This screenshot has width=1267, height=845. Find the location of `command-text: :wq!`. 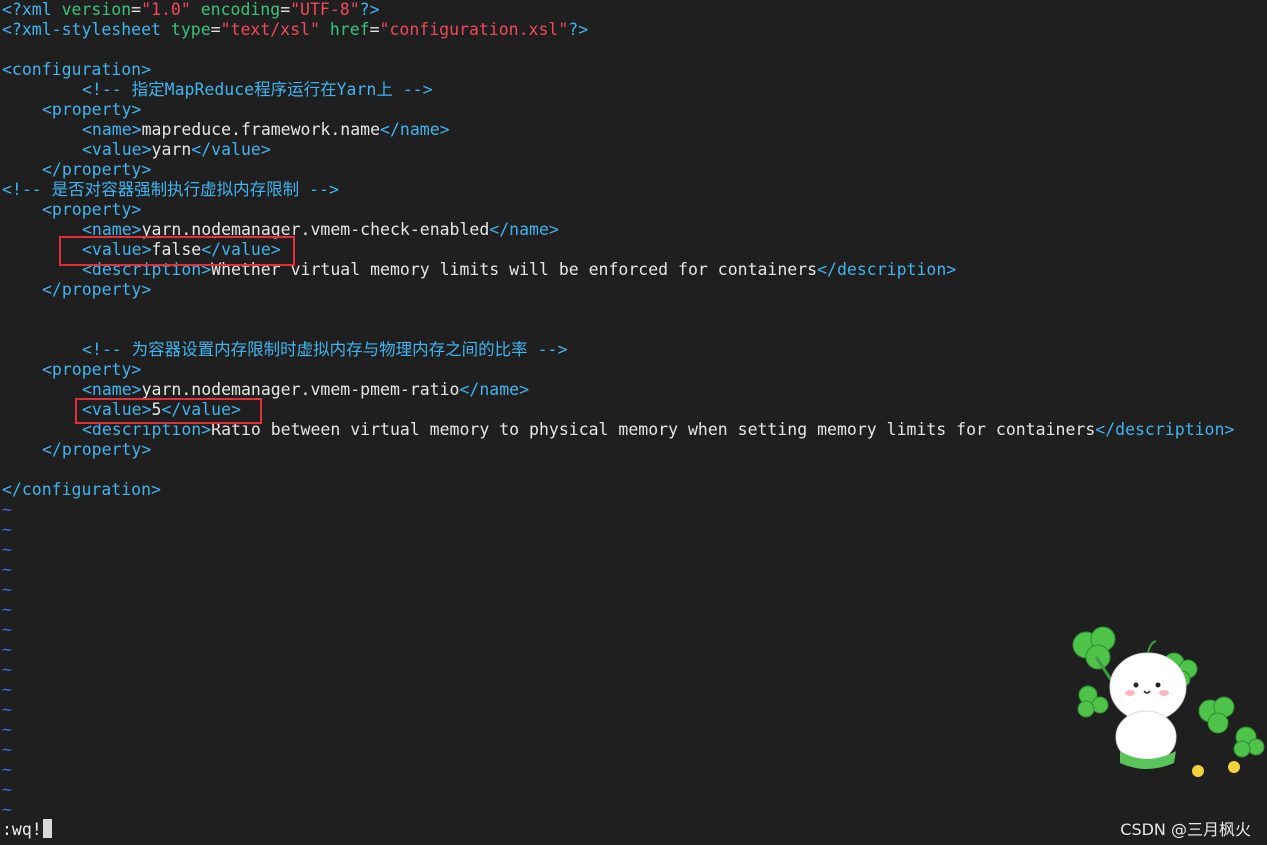

command-text: :wq! is located at coordinates (22, 829).